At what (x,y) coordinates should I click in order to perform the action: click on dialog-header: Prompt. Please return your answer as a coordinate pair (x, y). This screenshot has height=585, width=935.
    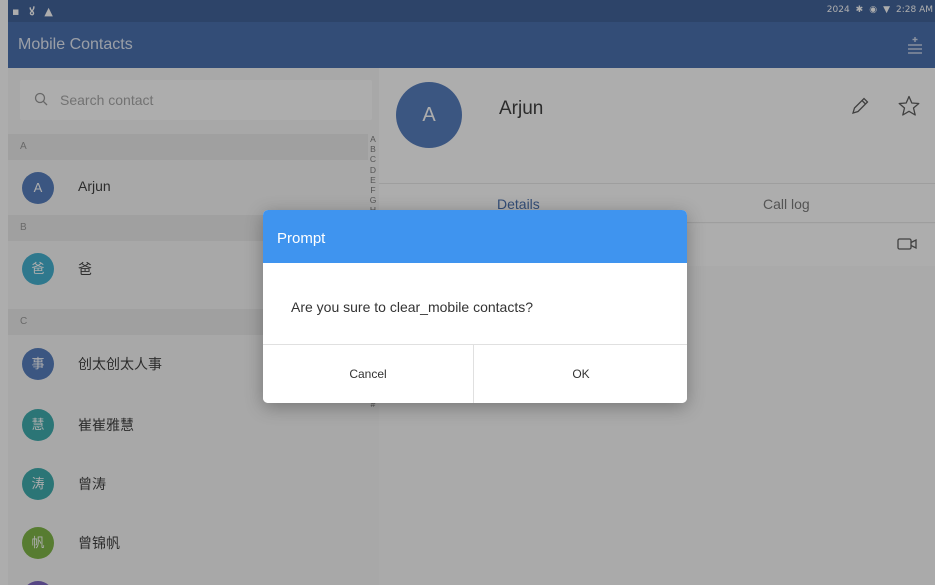
    Looking at the image, I should click on (475, 236).